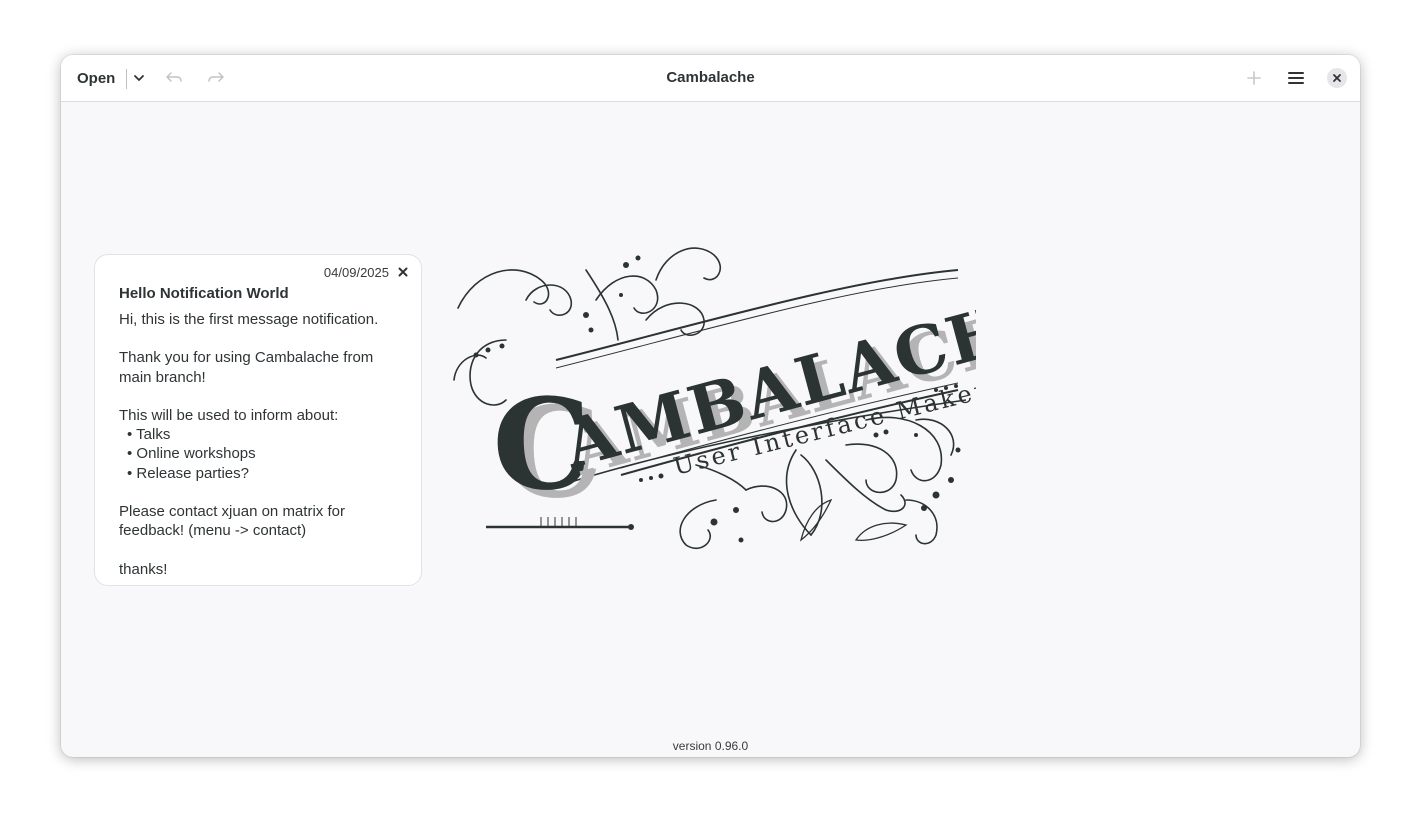 The image size is (1421, 824). I want to click on notification-title: Hello Notification World, so click(204, 293).